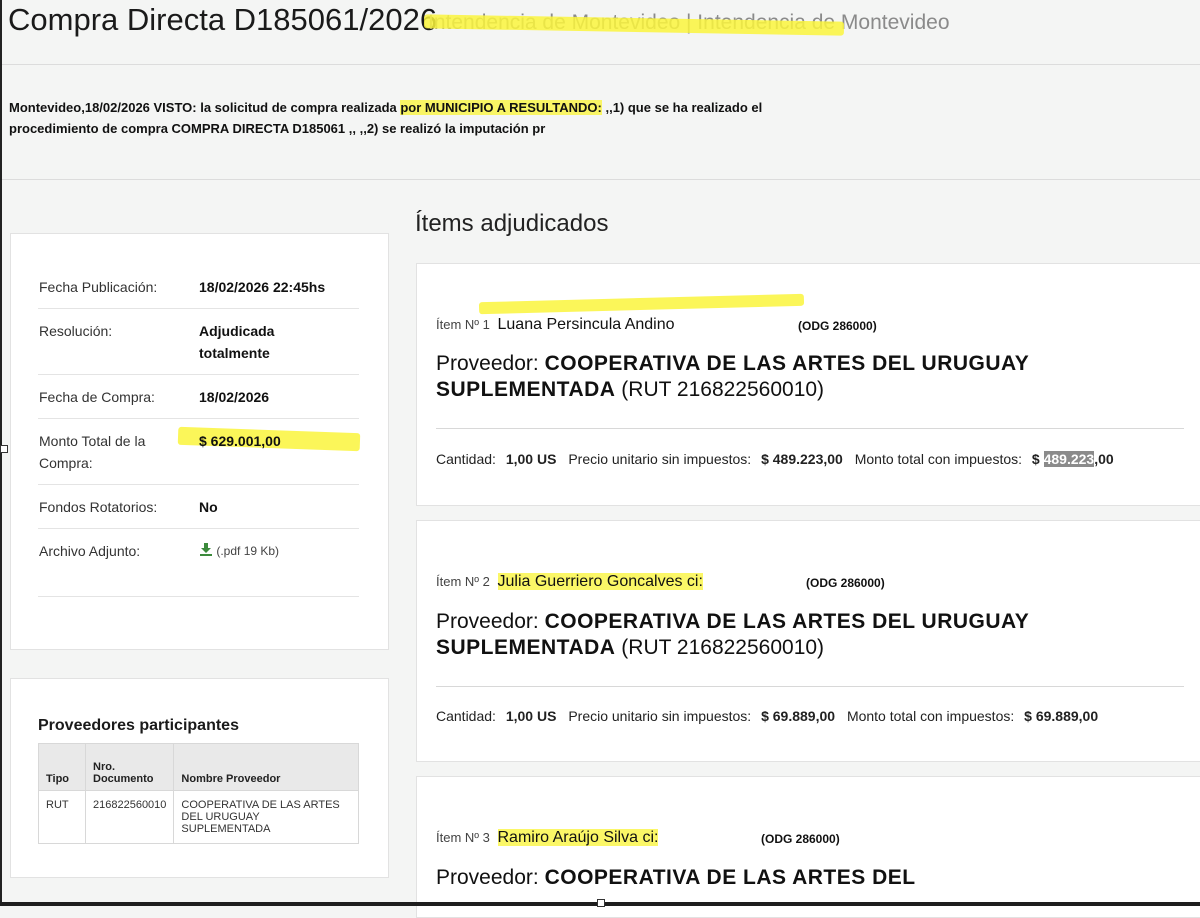 The height and width of the screenshot is (918, 1200). What do you see at coordinates (641, 304) in the screenshot?
I see `highlighter-mark` at bounding box center [641, 304].